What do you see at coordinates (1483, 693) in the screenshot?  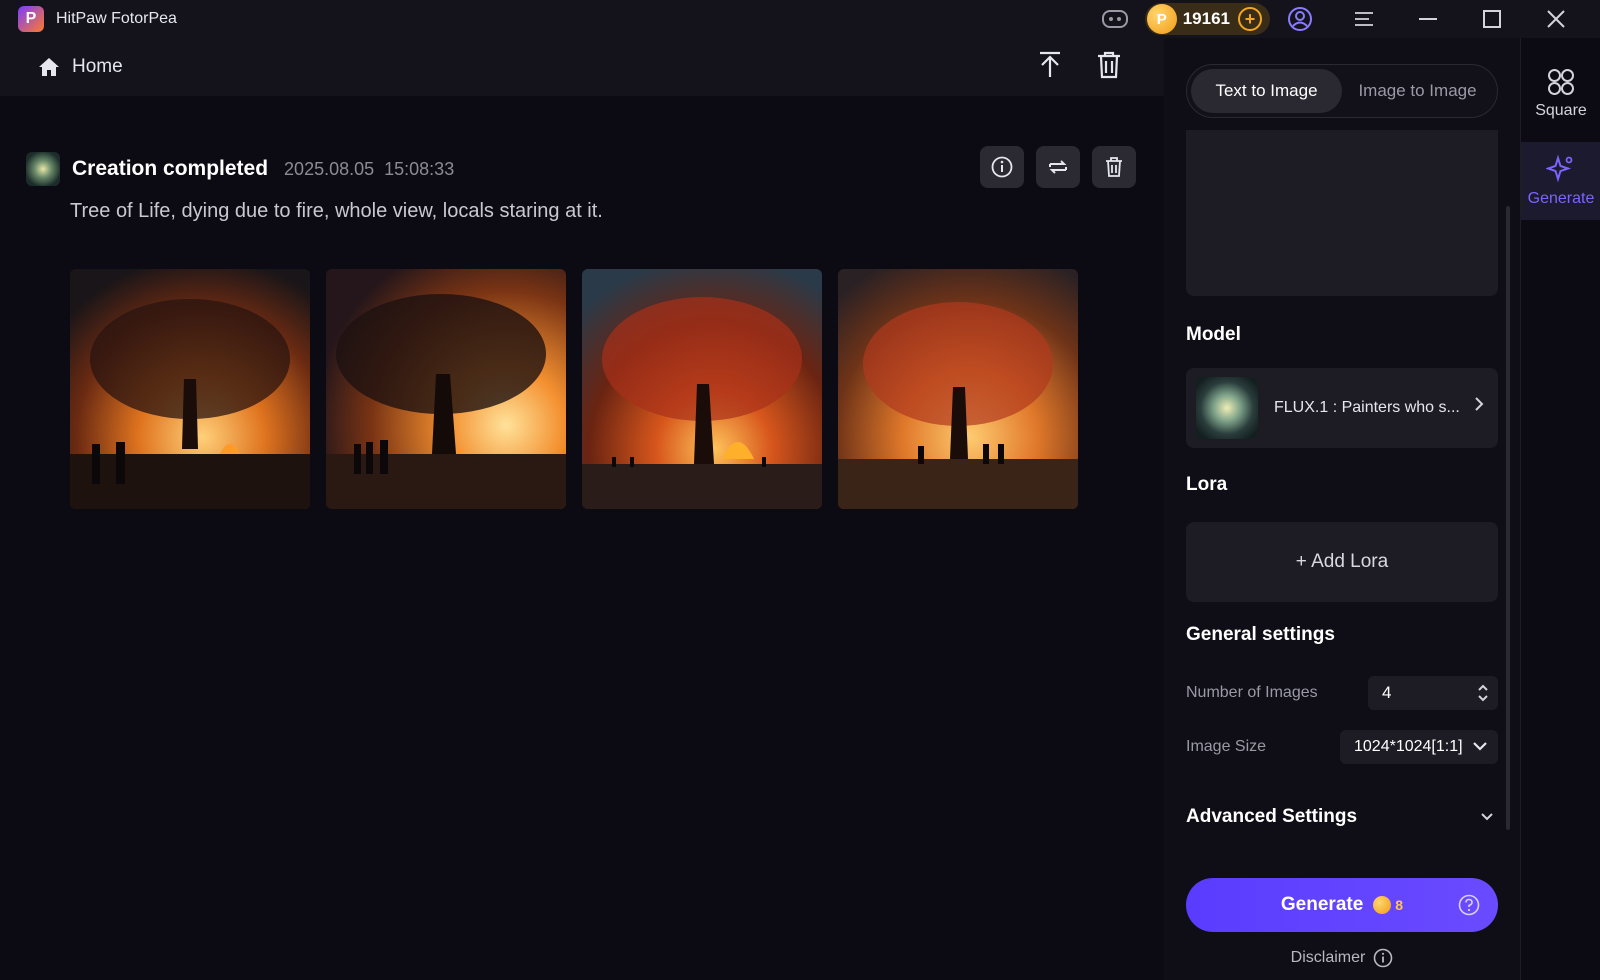 I see `stepper-arrows-icon` at bounding box center [1483, 693].